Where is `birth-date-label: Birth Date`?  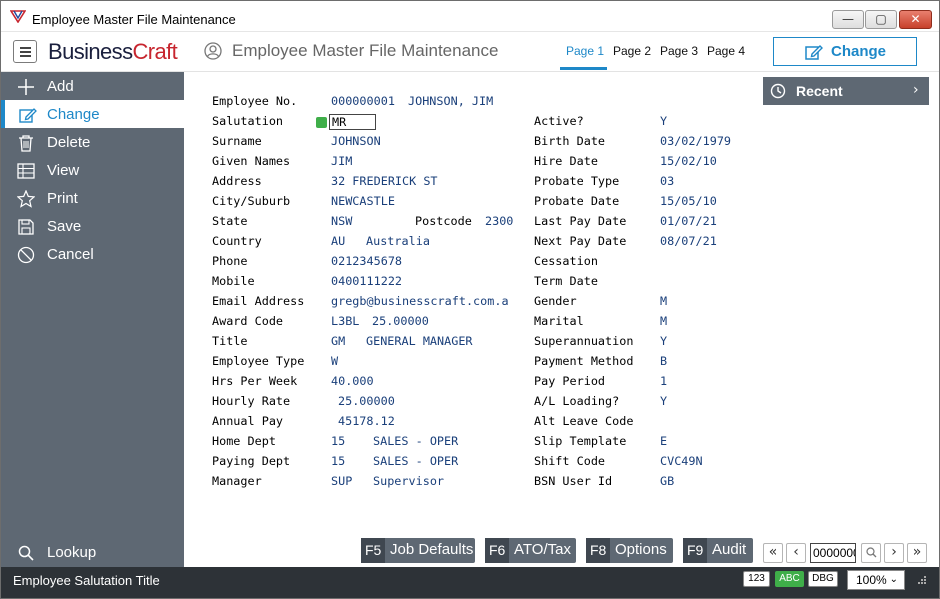 birth-date-label: Birth Date is located at coordinates (570, 141).